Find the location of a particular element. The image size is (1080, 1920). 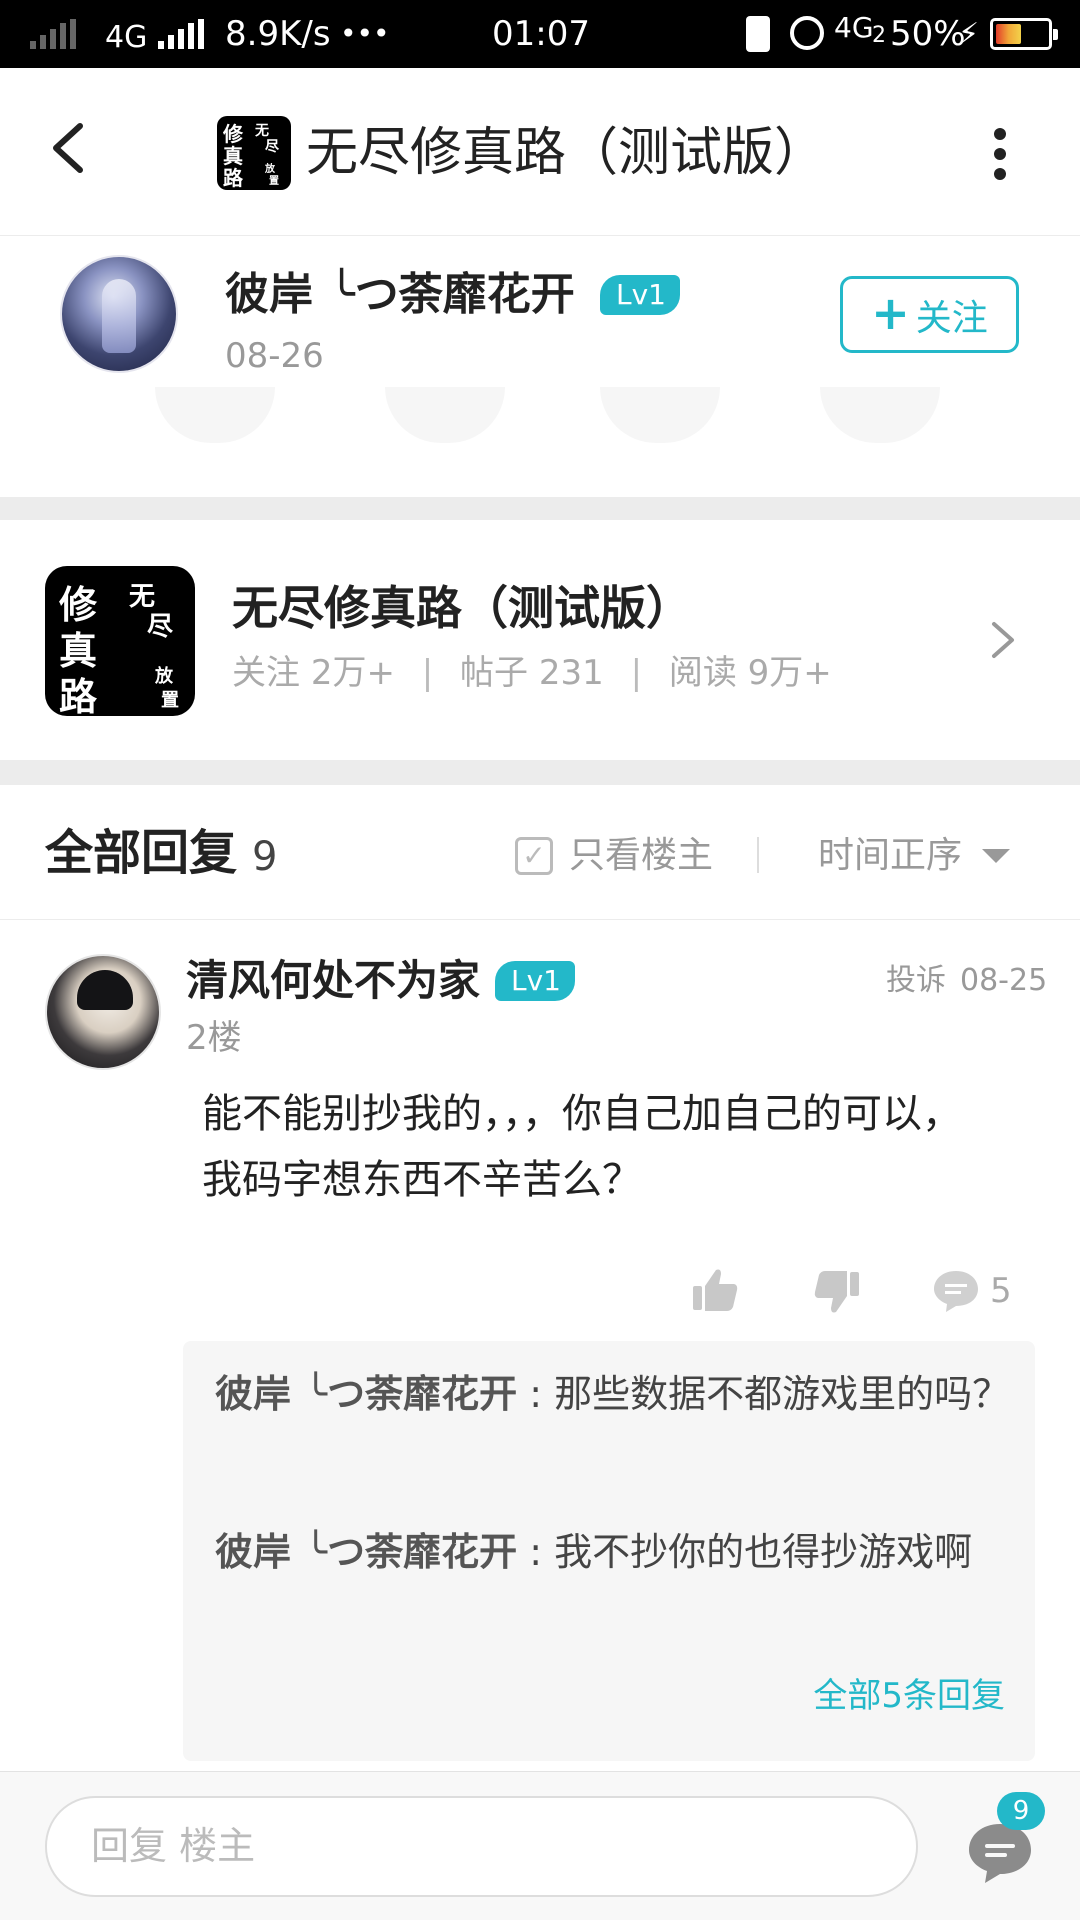

post-date: 08-26 is located at coordinates (274, 356).